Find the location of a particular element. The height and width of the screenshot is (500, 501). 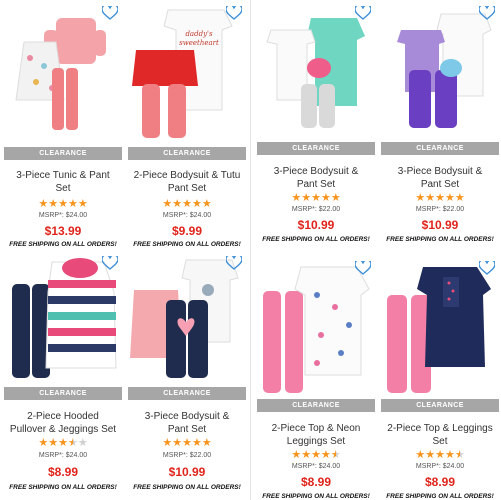

product-name: 2-Piece Top & Neon Leggings Set is located at coordinates (316, 435).